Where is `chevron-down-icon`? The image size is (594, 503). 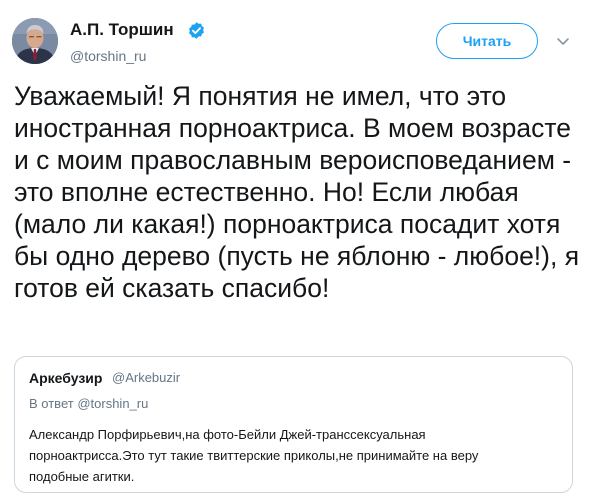 chevron-down-icon is located at coordinates (563, 41).